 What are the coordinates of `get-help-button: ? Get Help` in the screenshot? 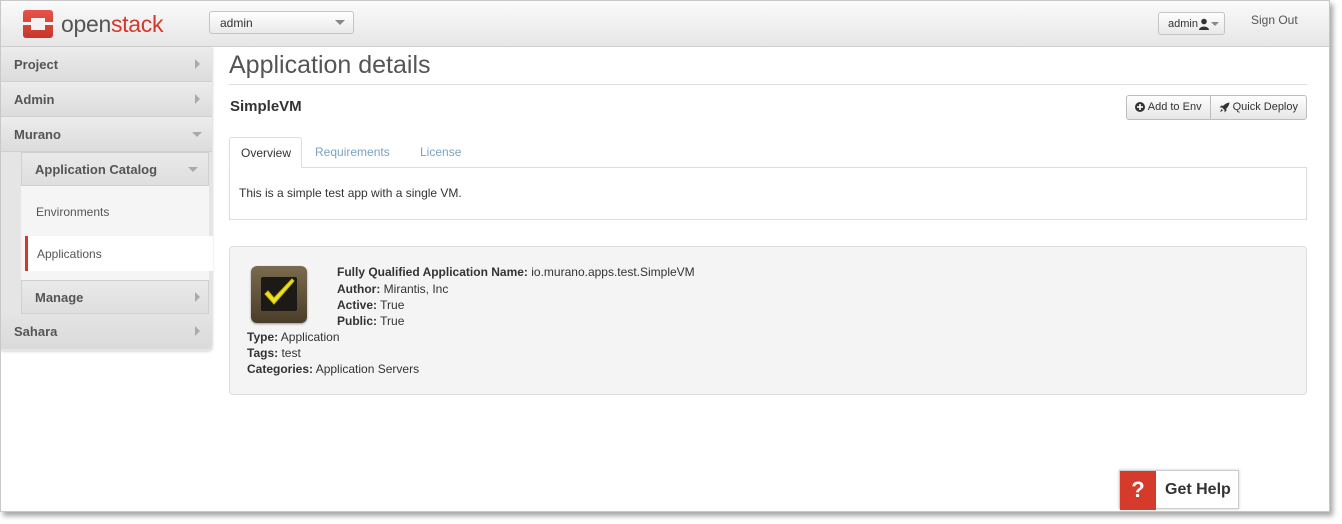 It's located at (1179, 490).